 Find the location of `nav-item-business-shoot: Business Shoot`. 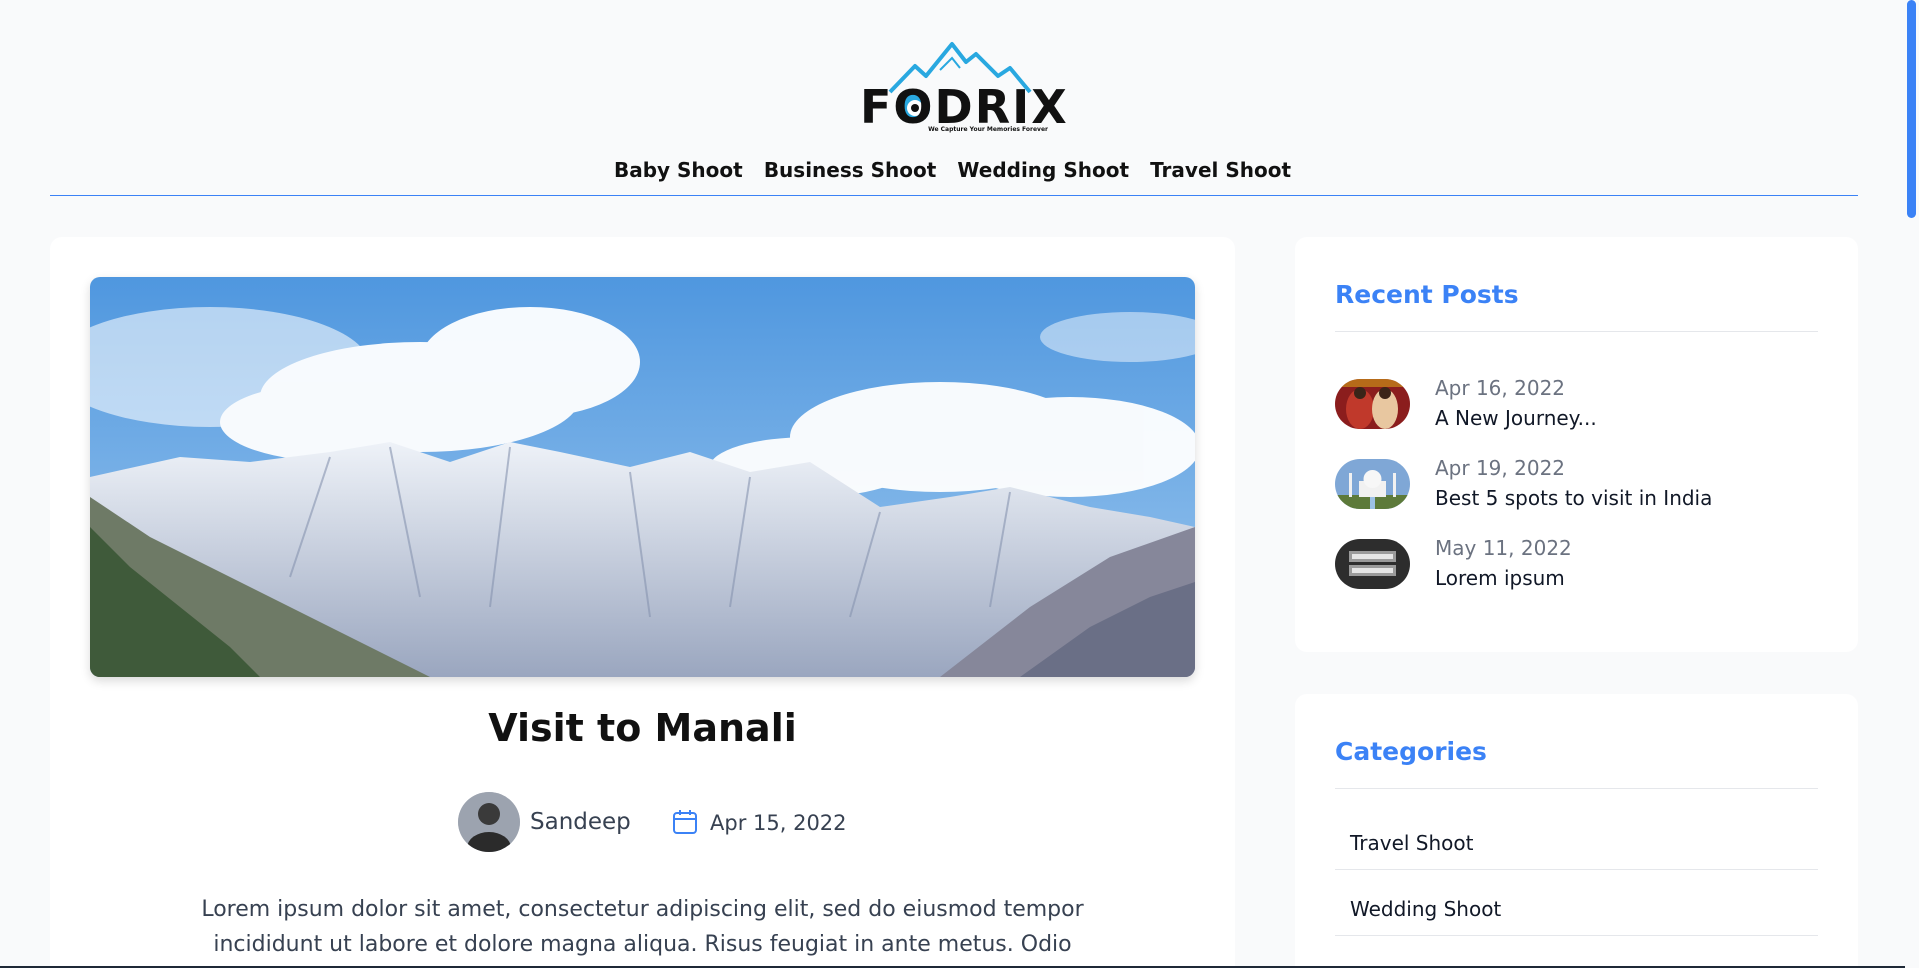

nav-item-business-shoot: Business Shoot is located at coordinates (850, 170).